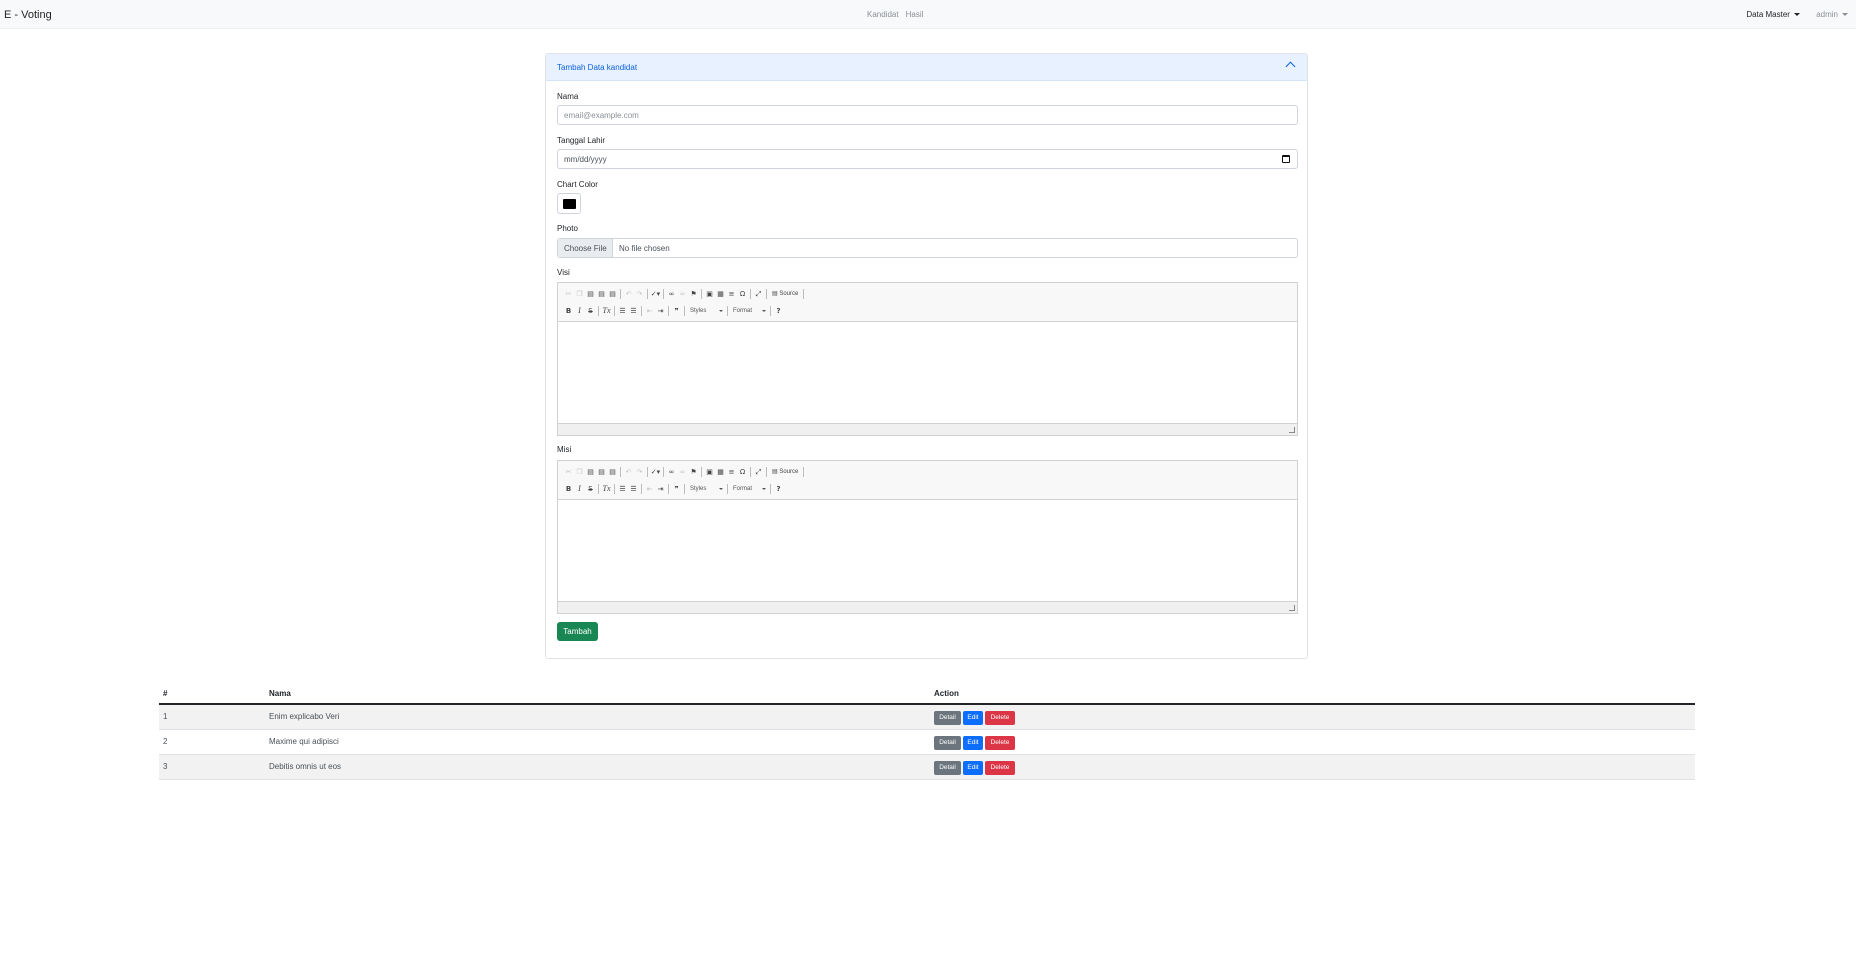 This screenshot has width=1856, height=969. I want to click on choose-file-label: Choose File, so click(585, 248).